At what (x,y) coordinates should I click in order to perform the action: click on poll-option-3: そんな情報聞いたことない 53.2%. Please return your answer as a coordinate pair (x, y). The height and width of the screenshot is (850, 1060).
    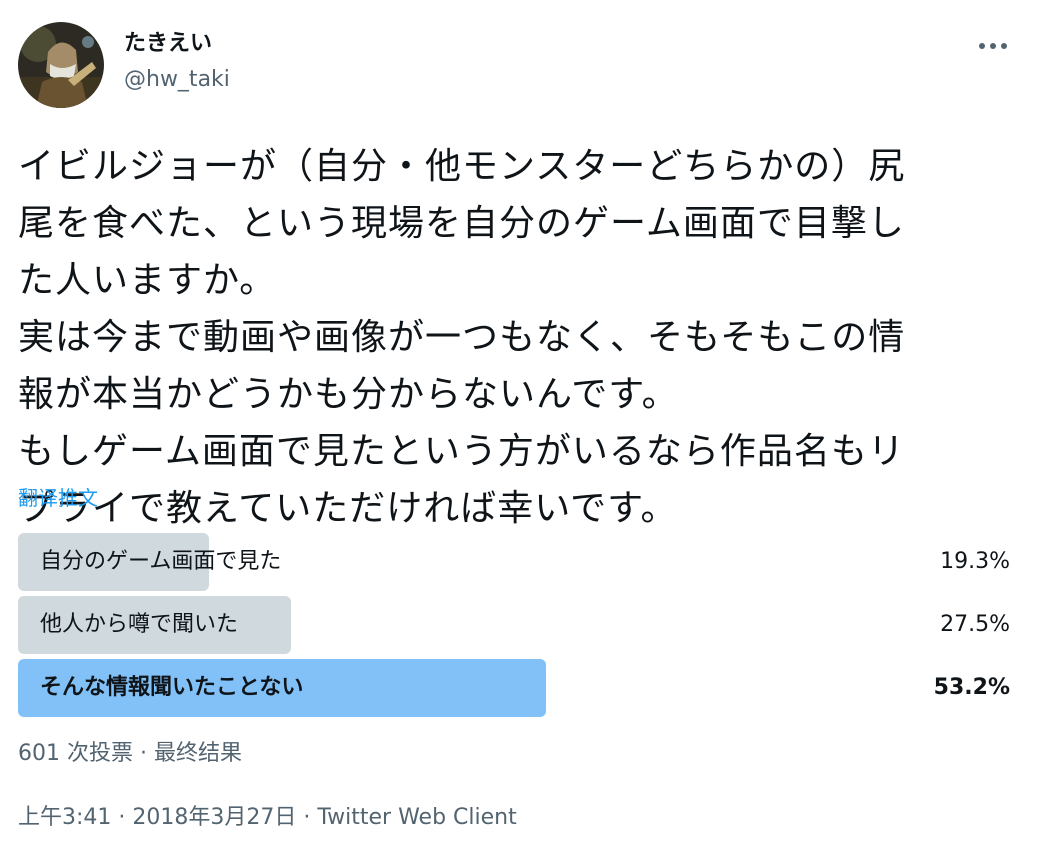
    Looking at the image, I should click on (514, 688).